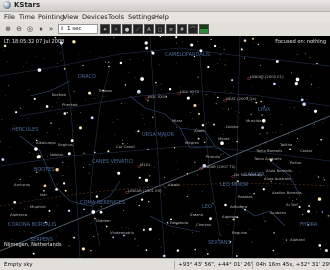 The image size is (330, 270). I want to click on object-label-zosma: Zosma, so click(196, 214).